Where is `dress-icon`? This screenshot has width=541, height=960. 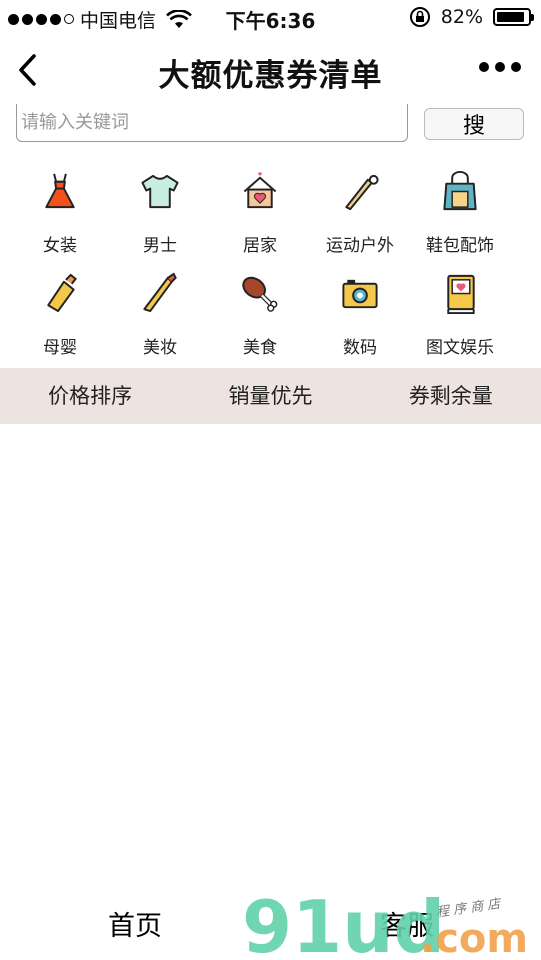 dress-icon is located at coordinates (60, 191).